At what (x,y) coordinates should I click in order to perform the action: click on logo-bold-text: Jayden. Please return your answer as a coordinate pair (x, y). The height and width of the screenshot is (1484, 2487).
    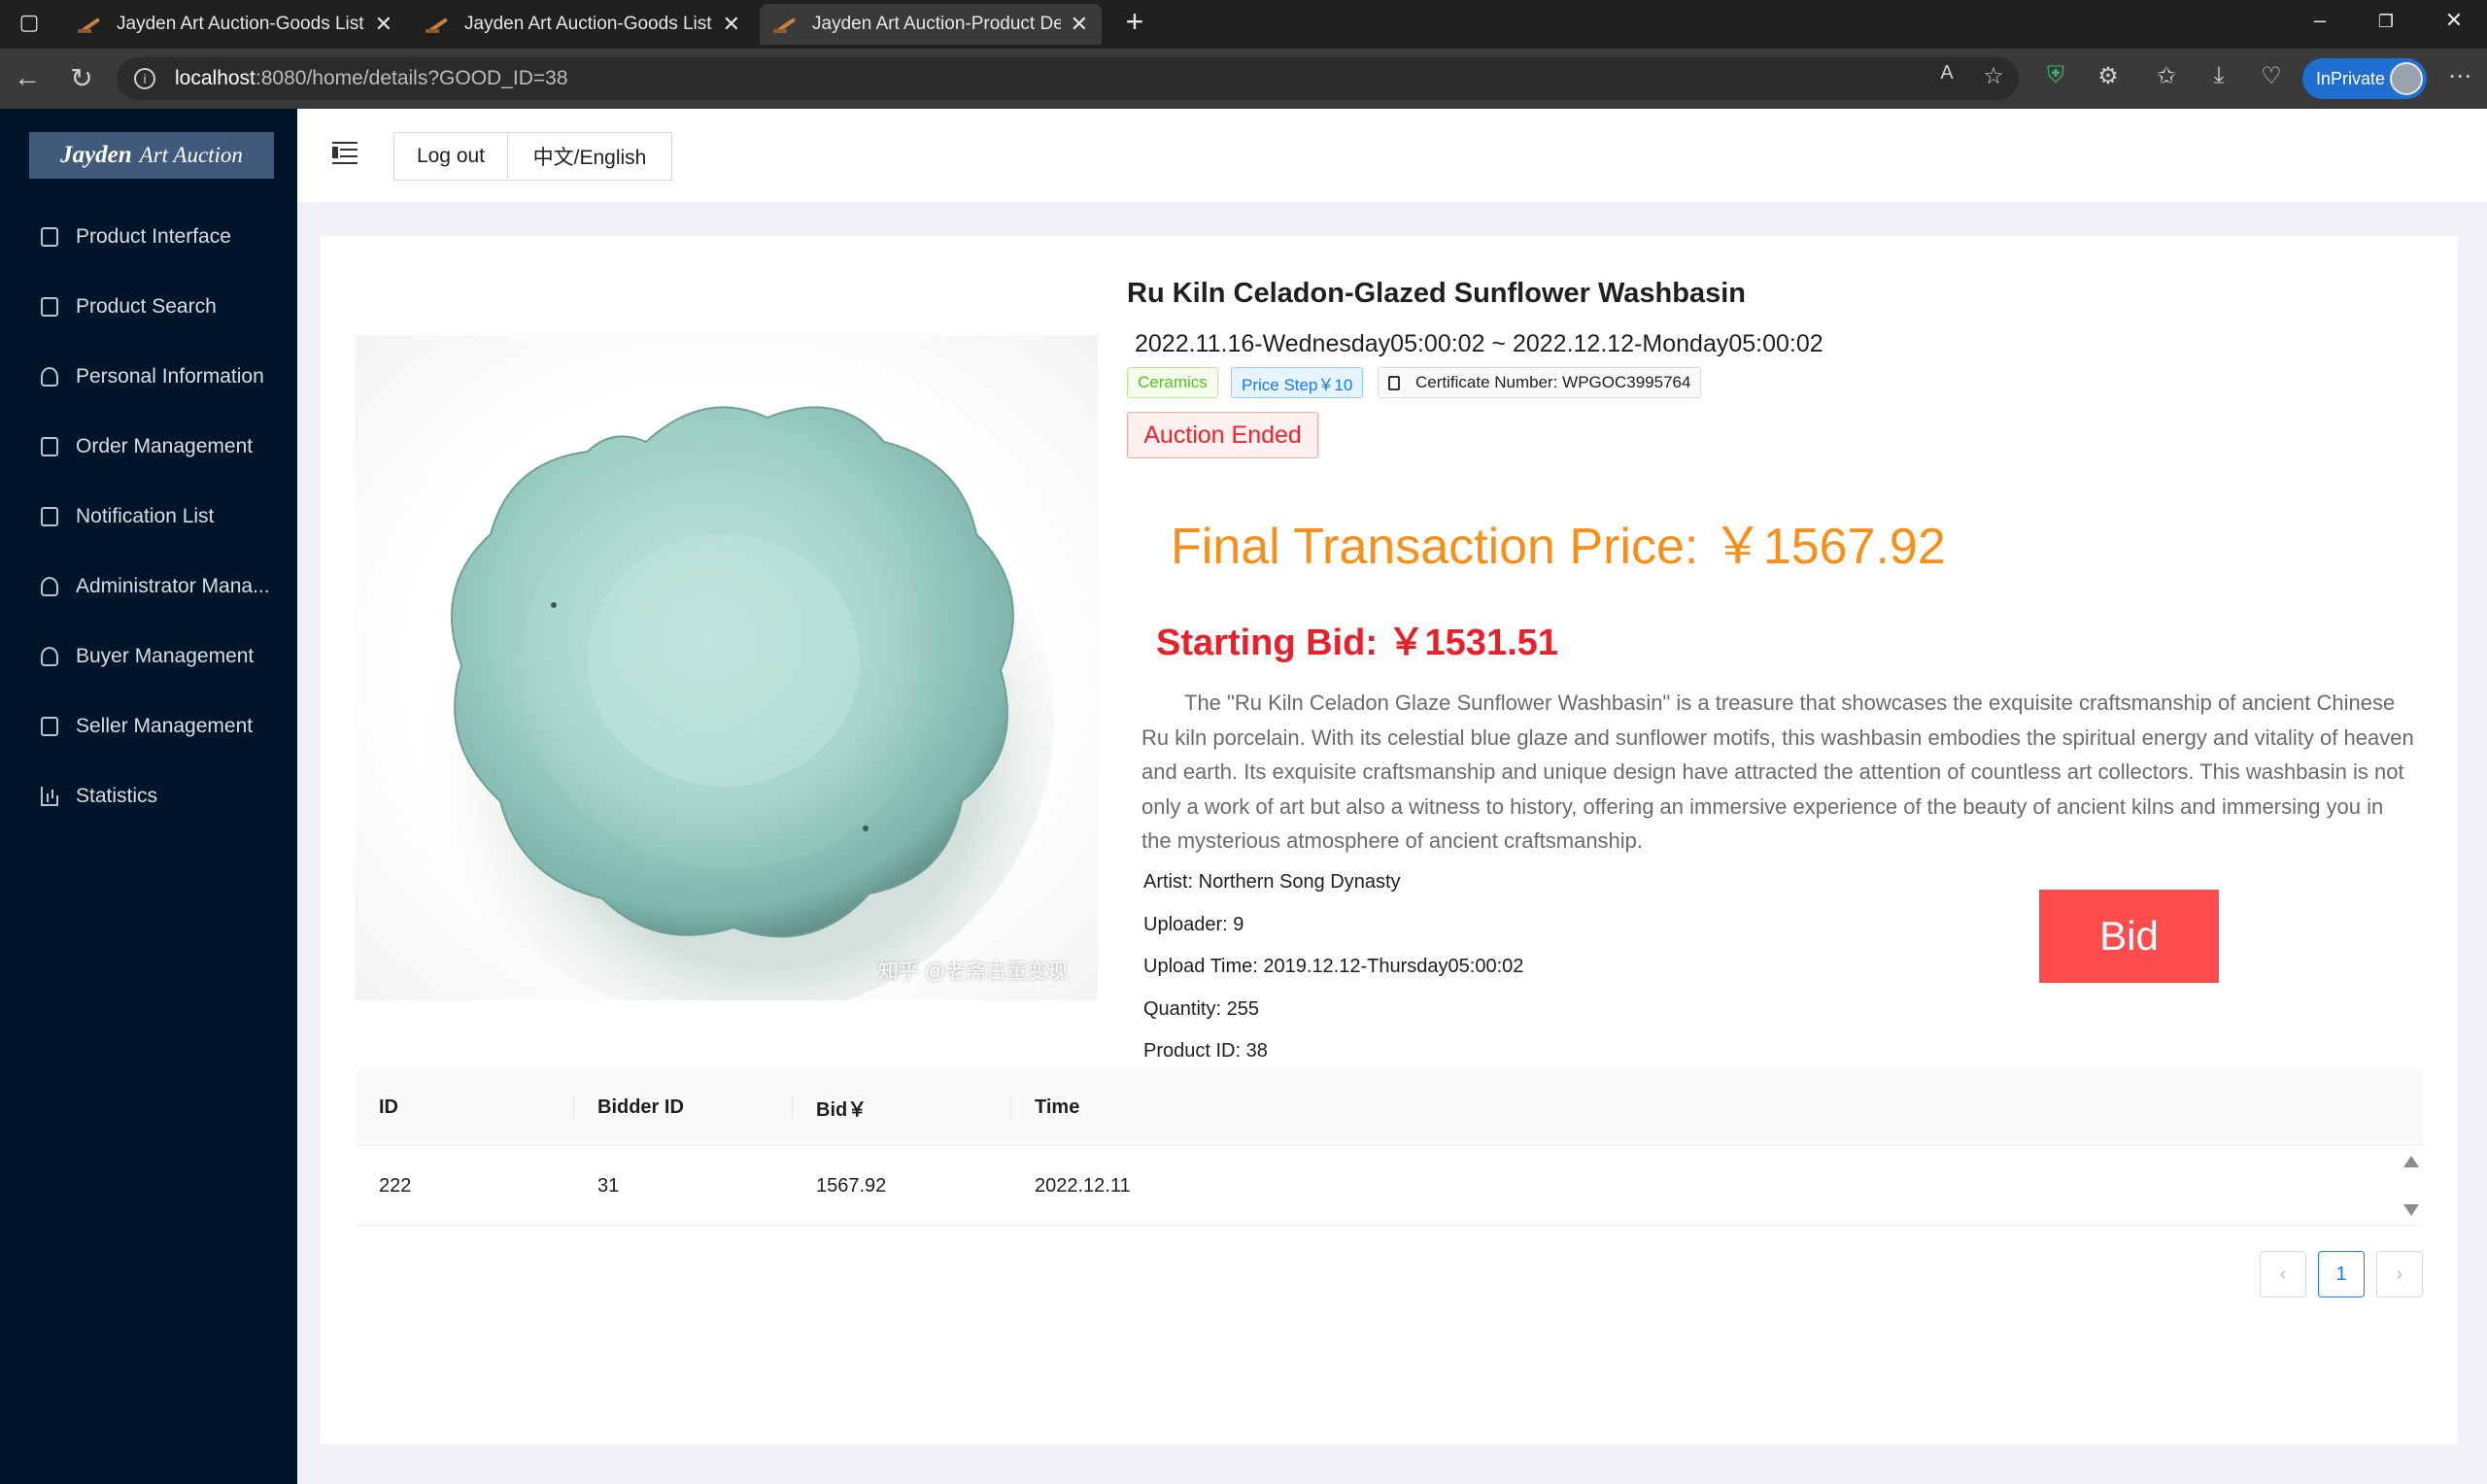
    Looking at the image, I should click on (96, 155).